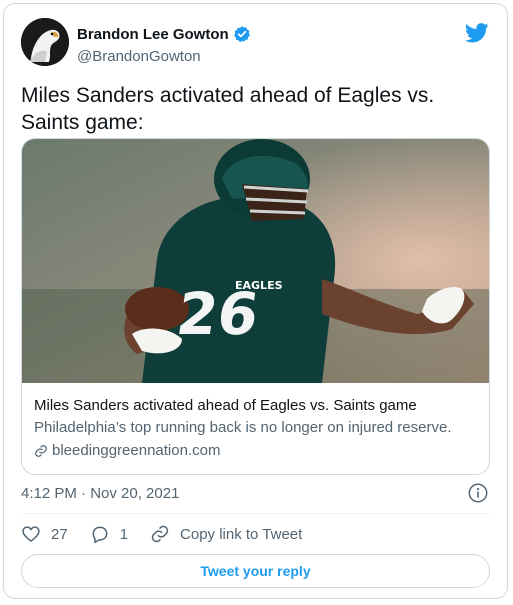  I want to click on link-card-domain-text: bleedinggreennation.com, so click(136, 450).